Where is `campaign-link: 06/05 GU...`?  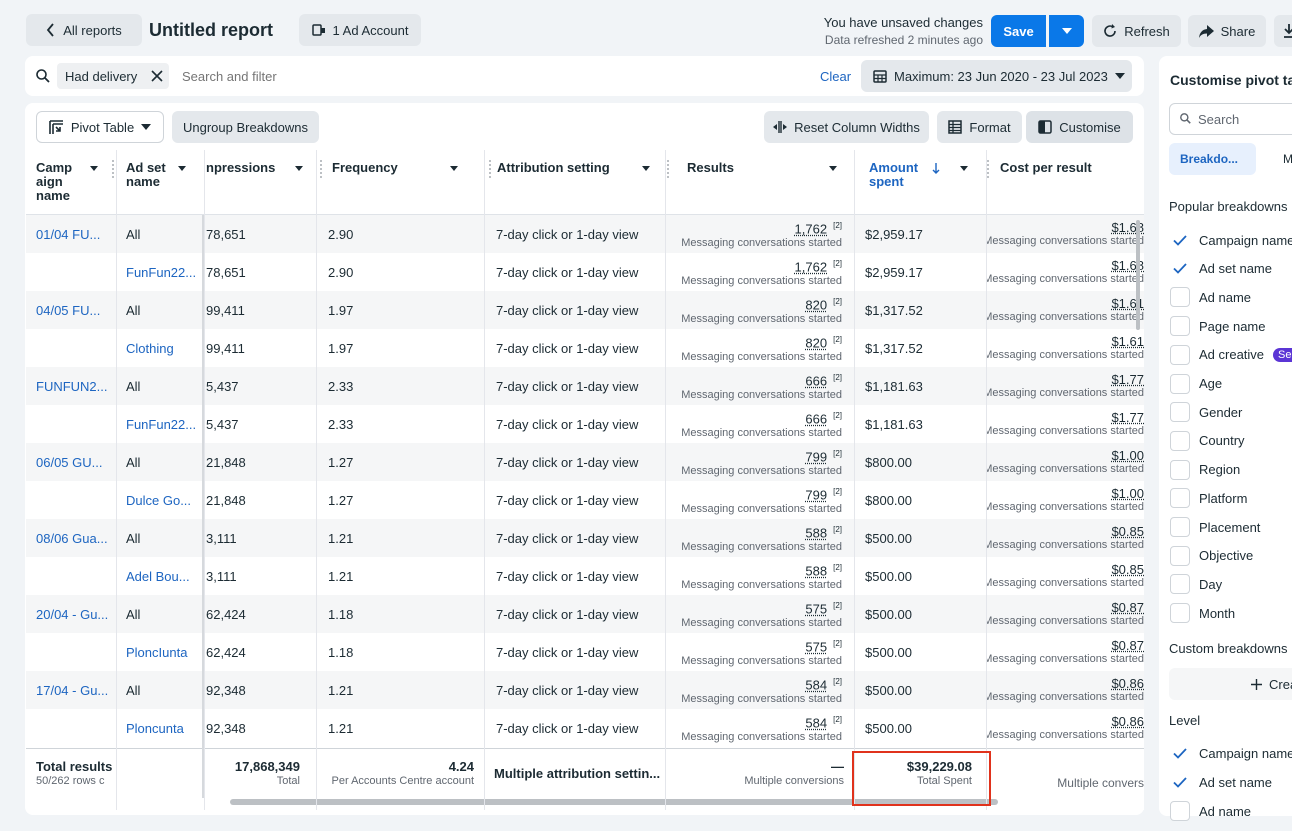 campaign-link: 06/05 GU... is located at coordinates (69, 462).